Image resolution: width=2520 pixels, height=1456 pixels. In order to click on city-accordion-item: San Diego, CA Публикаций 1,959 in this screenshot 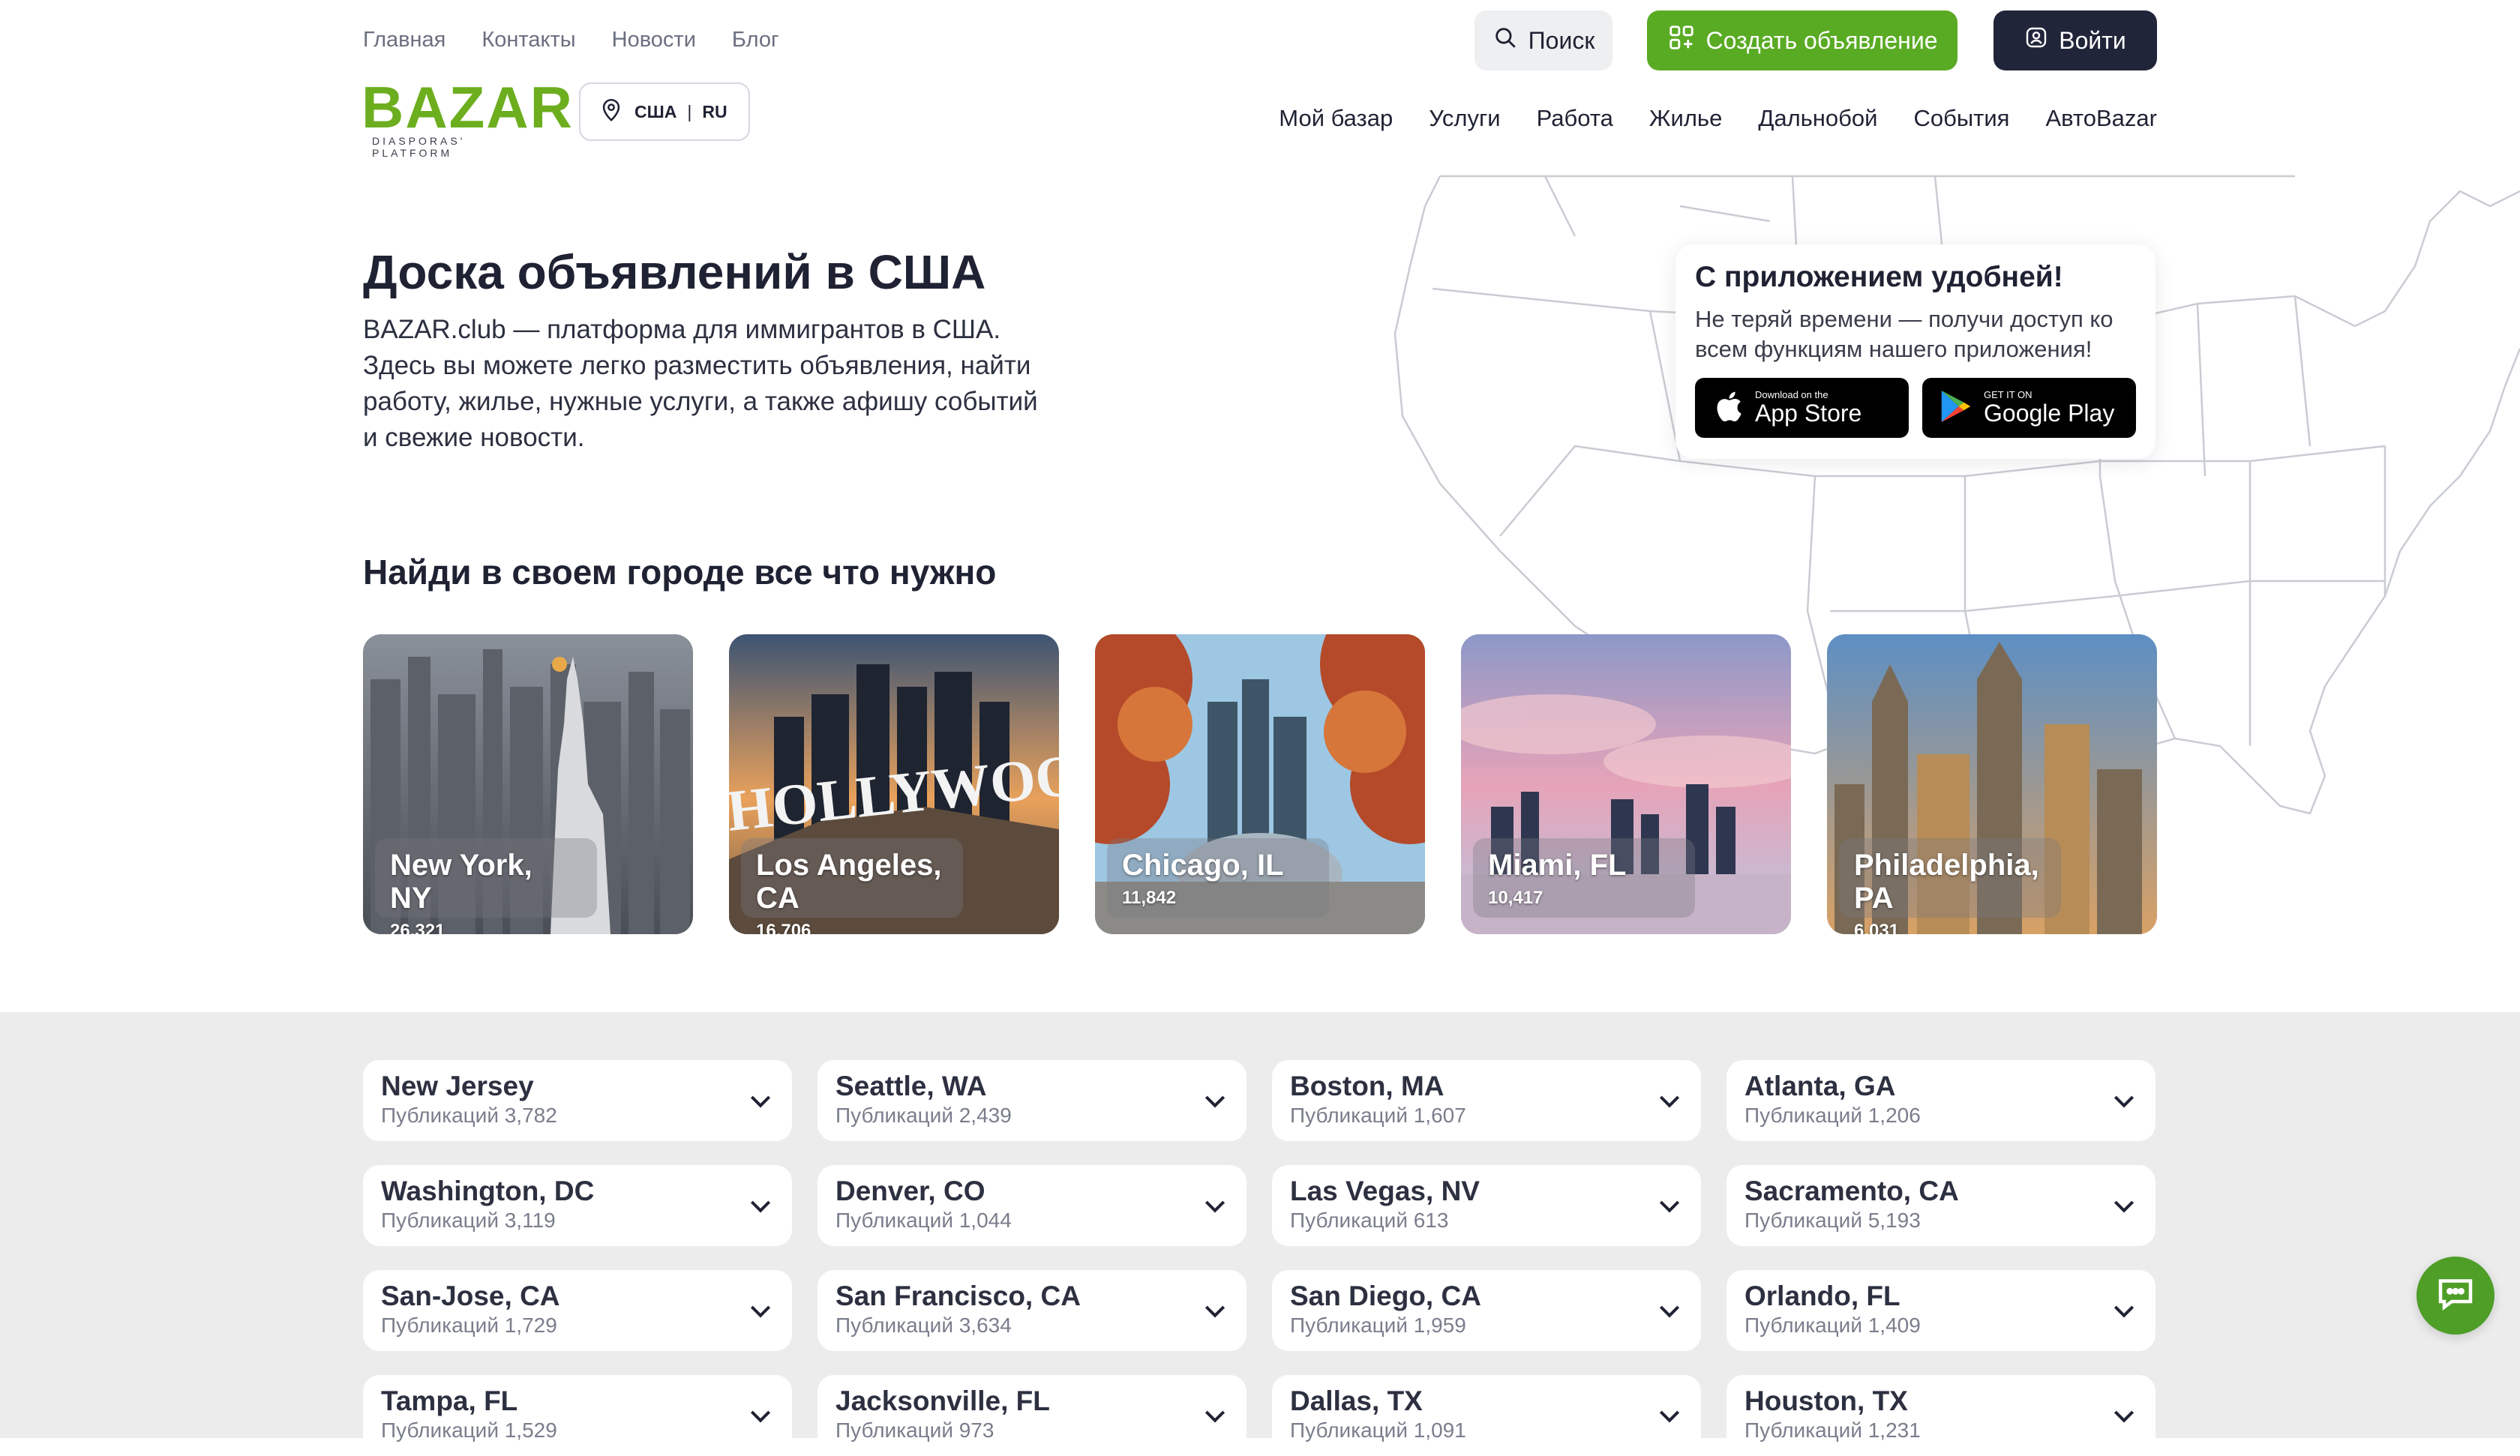, I will do `click(1486, 1310)`.